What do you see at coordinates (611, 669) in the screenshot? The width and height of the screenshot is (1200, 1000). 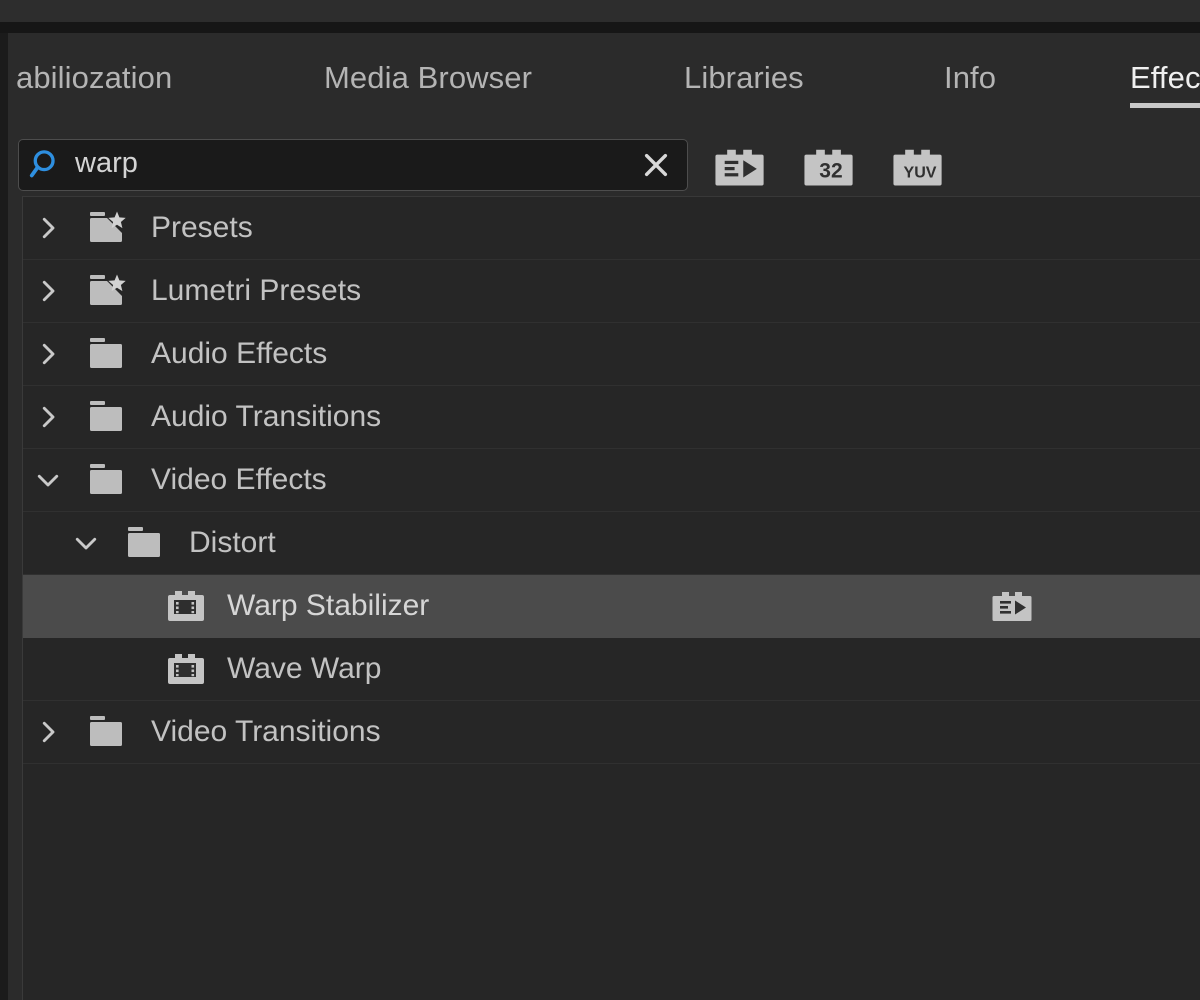 I see `tree-row: Wave Warp` at bounding box center [611, 669].